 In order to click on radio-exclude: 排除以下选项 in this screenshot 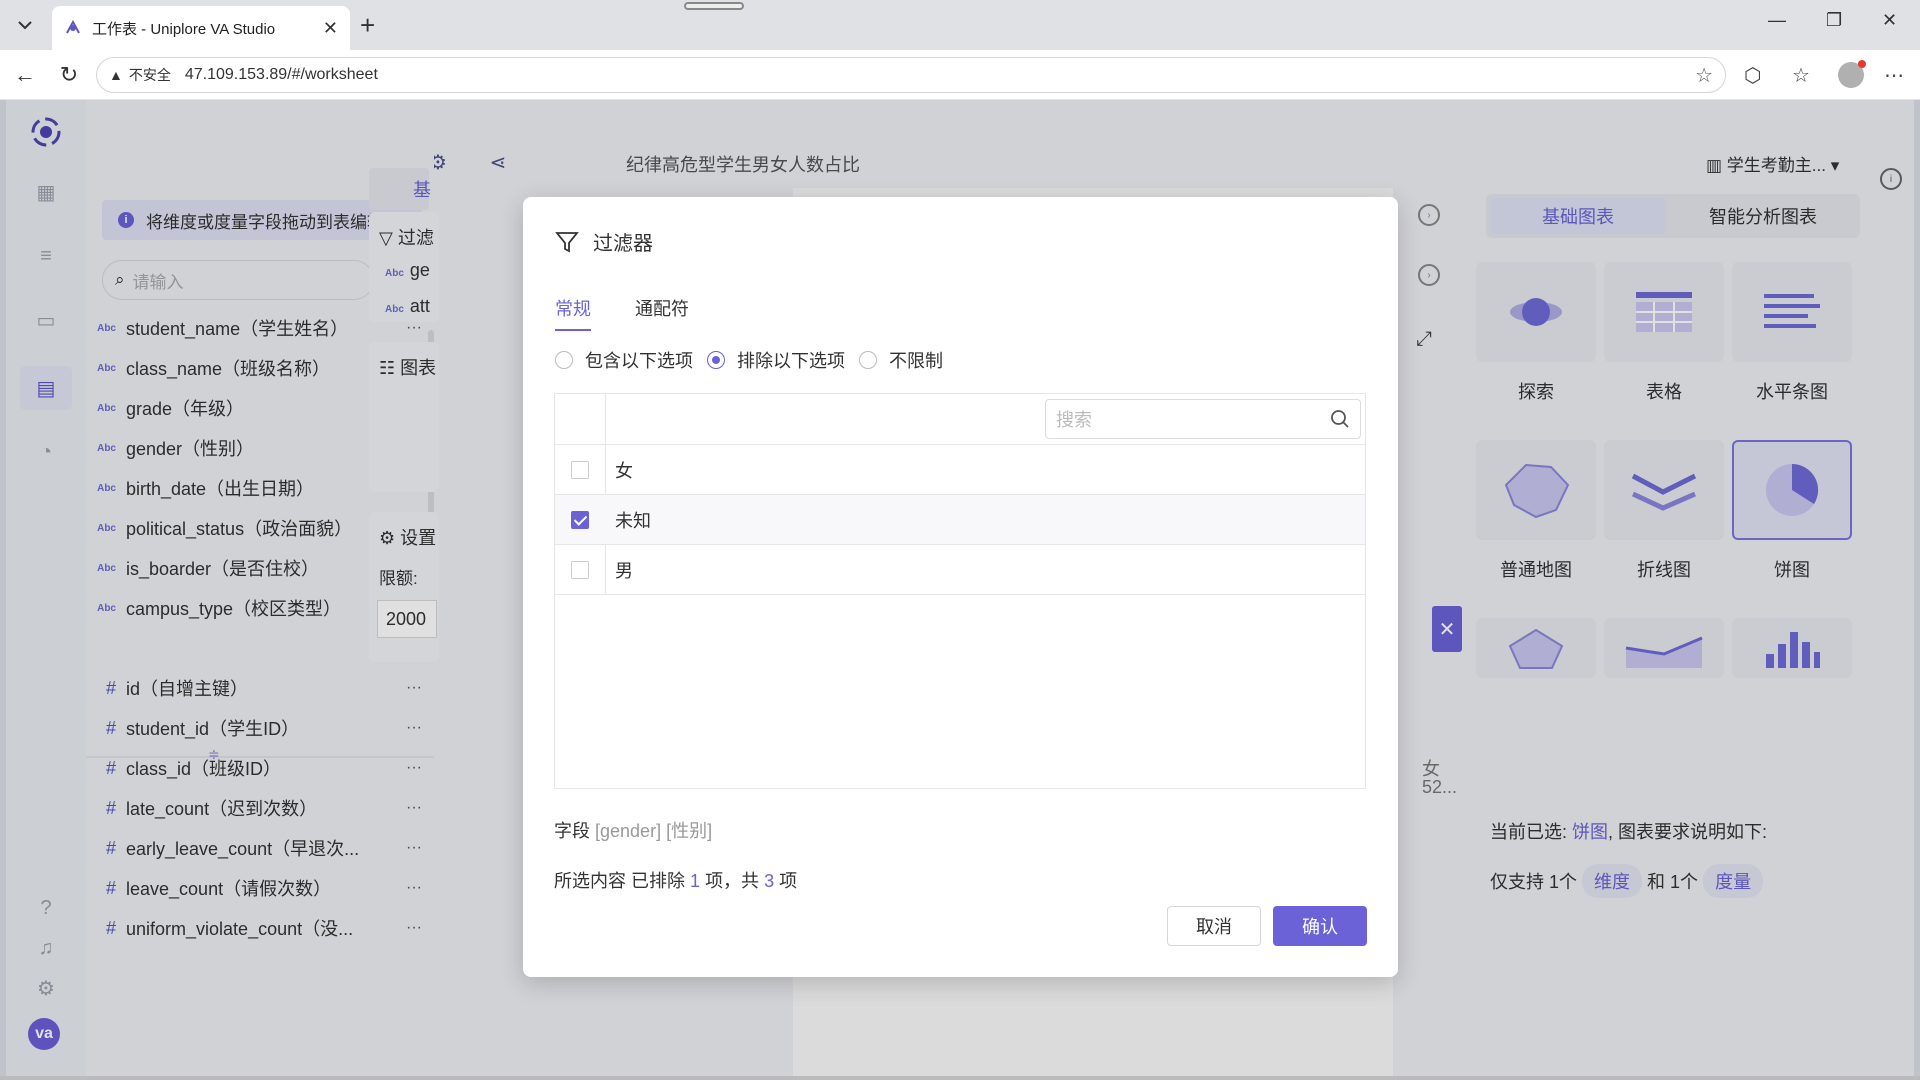, I will do `click(776, 360)`.